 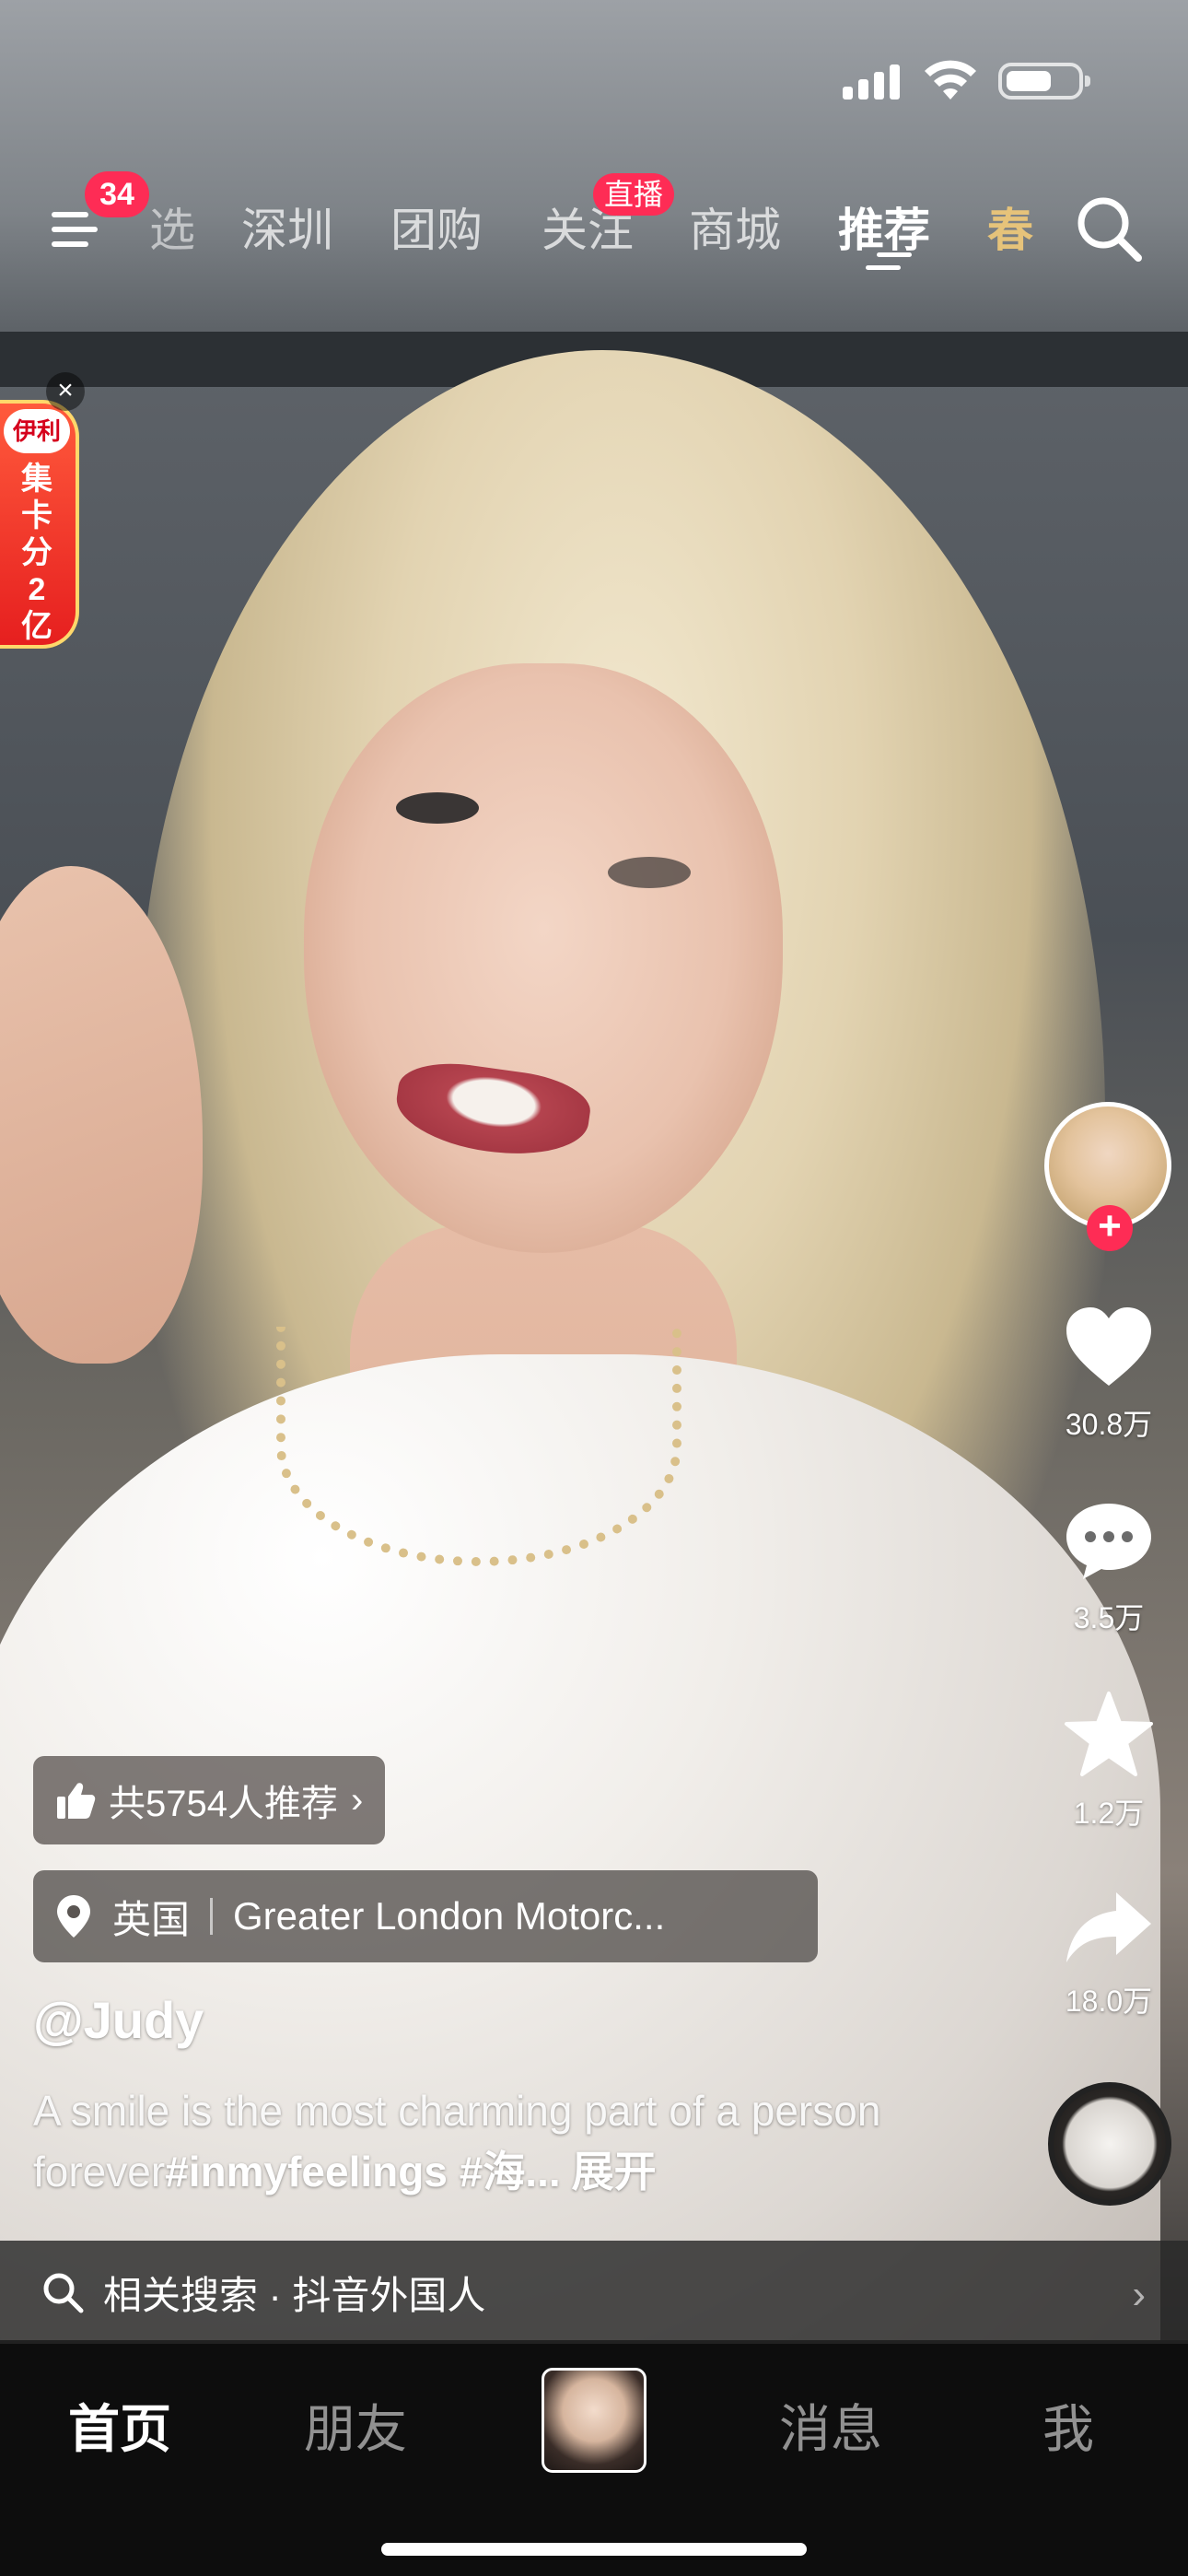 I want to click on tab-me: 我, so click(x=1068, y=2425).